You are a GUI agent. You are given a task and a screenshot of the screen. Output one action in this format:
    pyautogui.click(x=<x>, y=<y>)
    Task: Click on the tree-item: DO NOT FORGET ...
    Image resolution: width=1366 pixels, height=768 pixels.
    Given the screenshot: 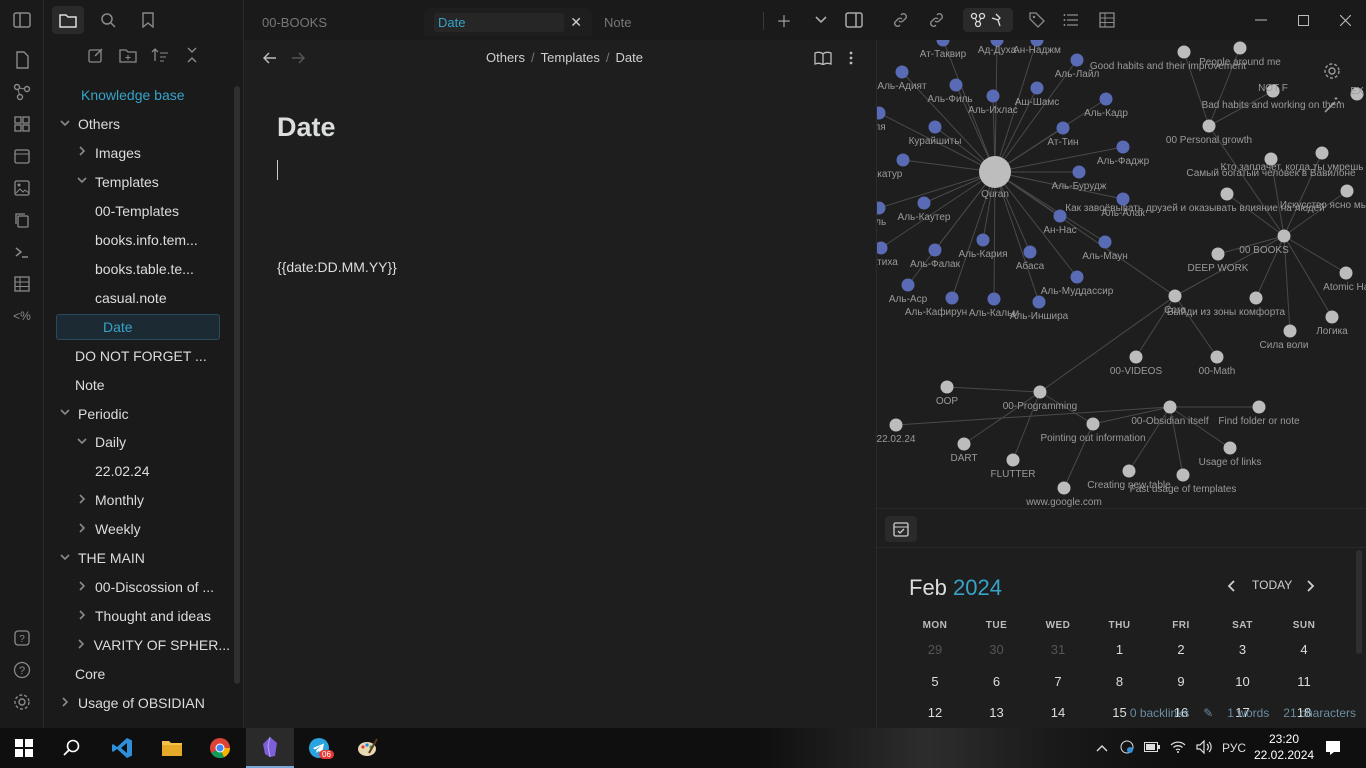 What is the action you would take?
    pyautogui.click(x=152, y=356)
    